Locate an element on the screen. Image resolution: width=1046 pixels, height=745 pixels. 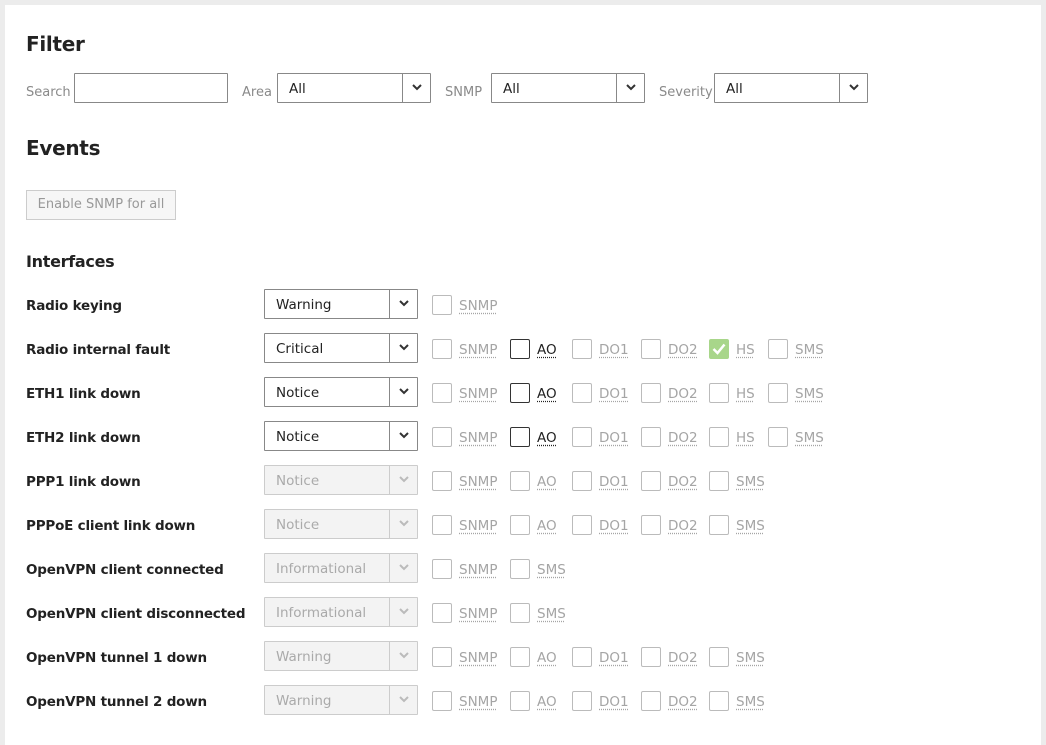
enable-snmp-all-button: Enable SNMP for all is located at coordinates (101, 205).